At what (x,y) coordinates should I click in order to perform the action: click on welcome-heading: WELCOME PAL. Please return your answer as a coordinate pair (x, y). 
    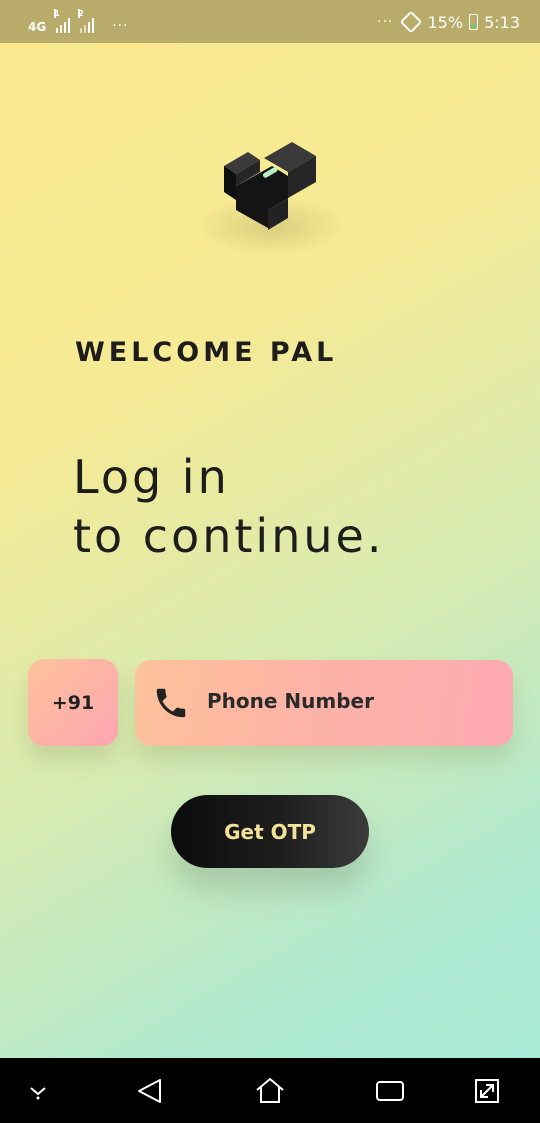
    Looking at the image, I should click on (206, 352).